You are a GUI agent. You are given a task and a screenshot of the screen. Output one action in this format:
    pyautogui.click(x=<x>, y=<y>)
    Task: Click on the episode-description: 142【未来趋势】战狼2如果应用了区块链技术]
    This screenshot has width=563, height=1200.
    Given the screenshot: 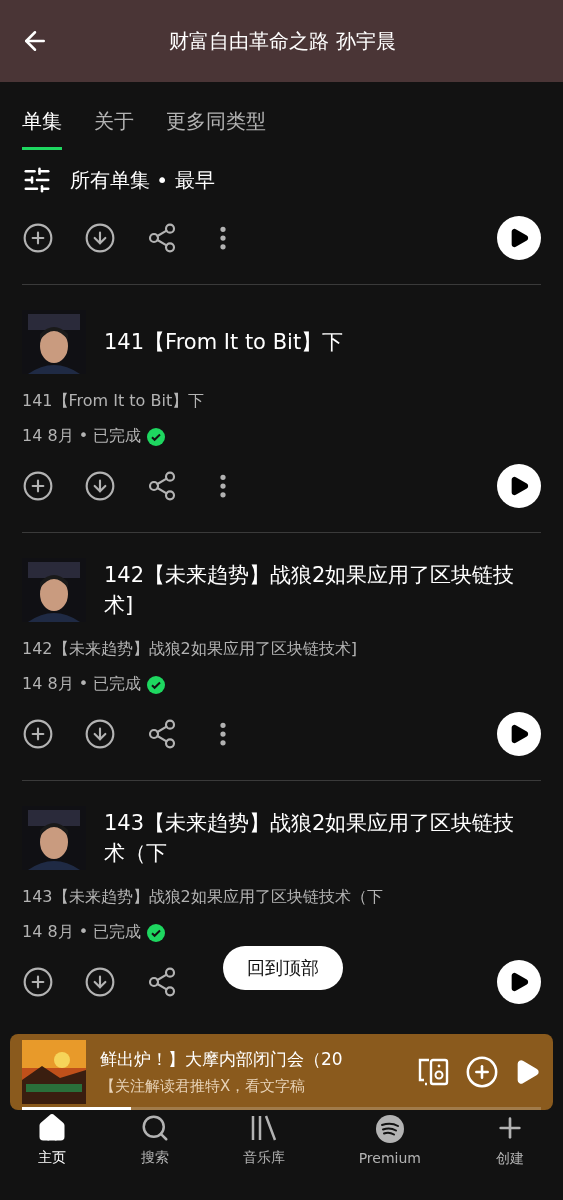 What is the action you would take?
    pyautogui.click(x=190, y=649)
    